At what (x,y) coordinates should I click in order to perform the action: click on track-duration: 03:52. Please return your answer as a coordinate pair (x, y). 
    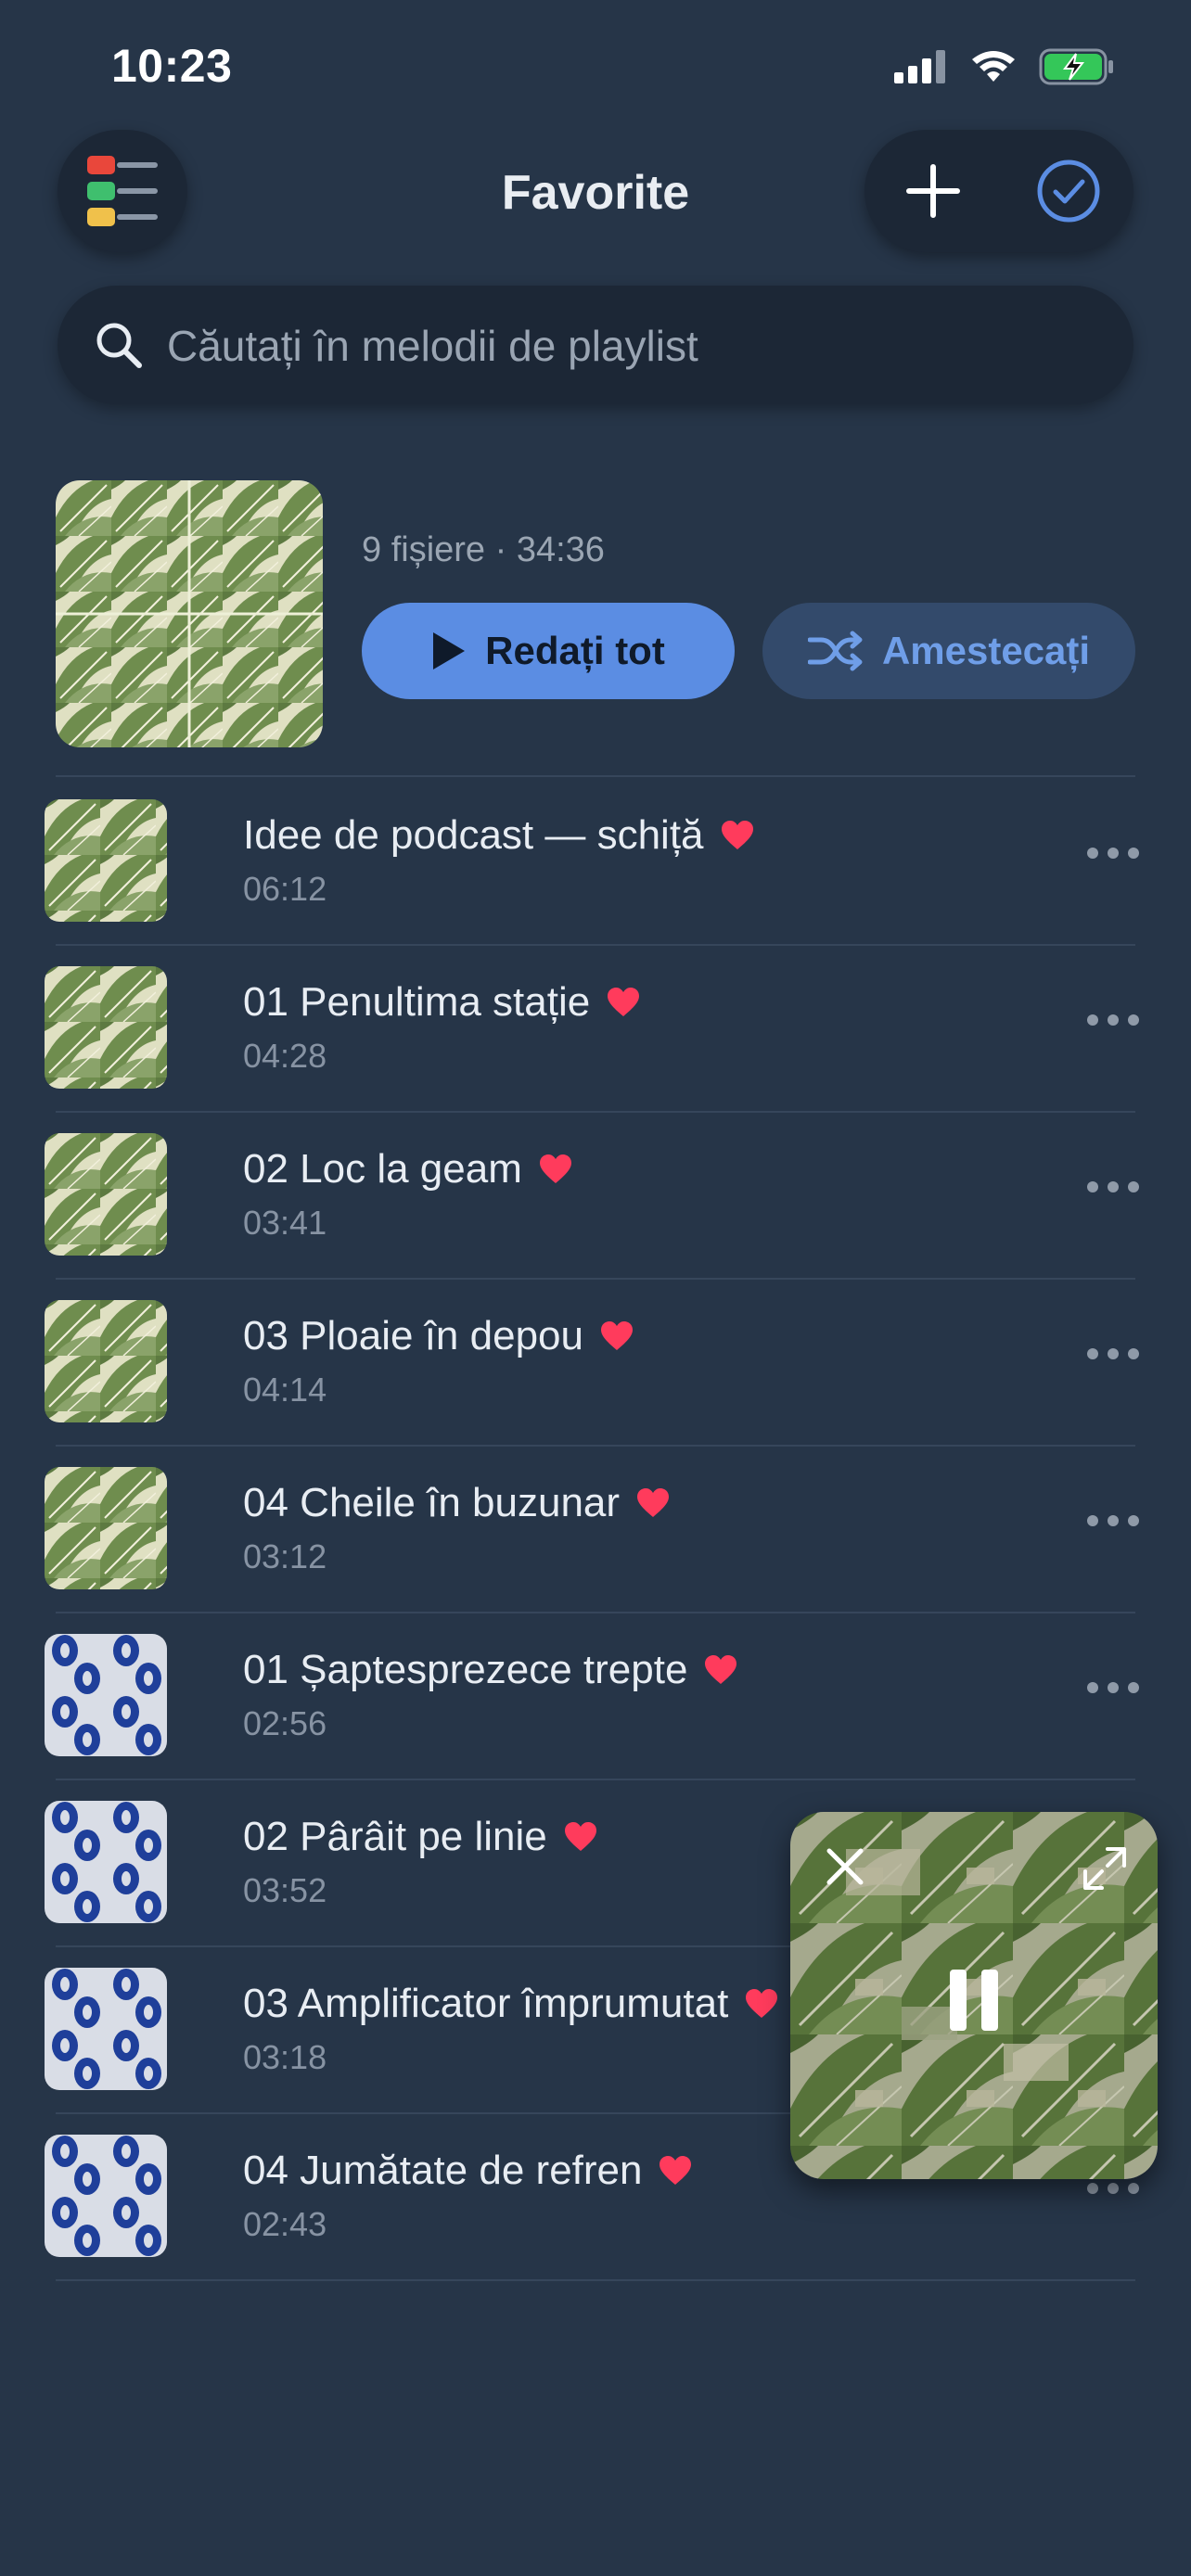
    Looking at the image, I should click on (285, 1890).